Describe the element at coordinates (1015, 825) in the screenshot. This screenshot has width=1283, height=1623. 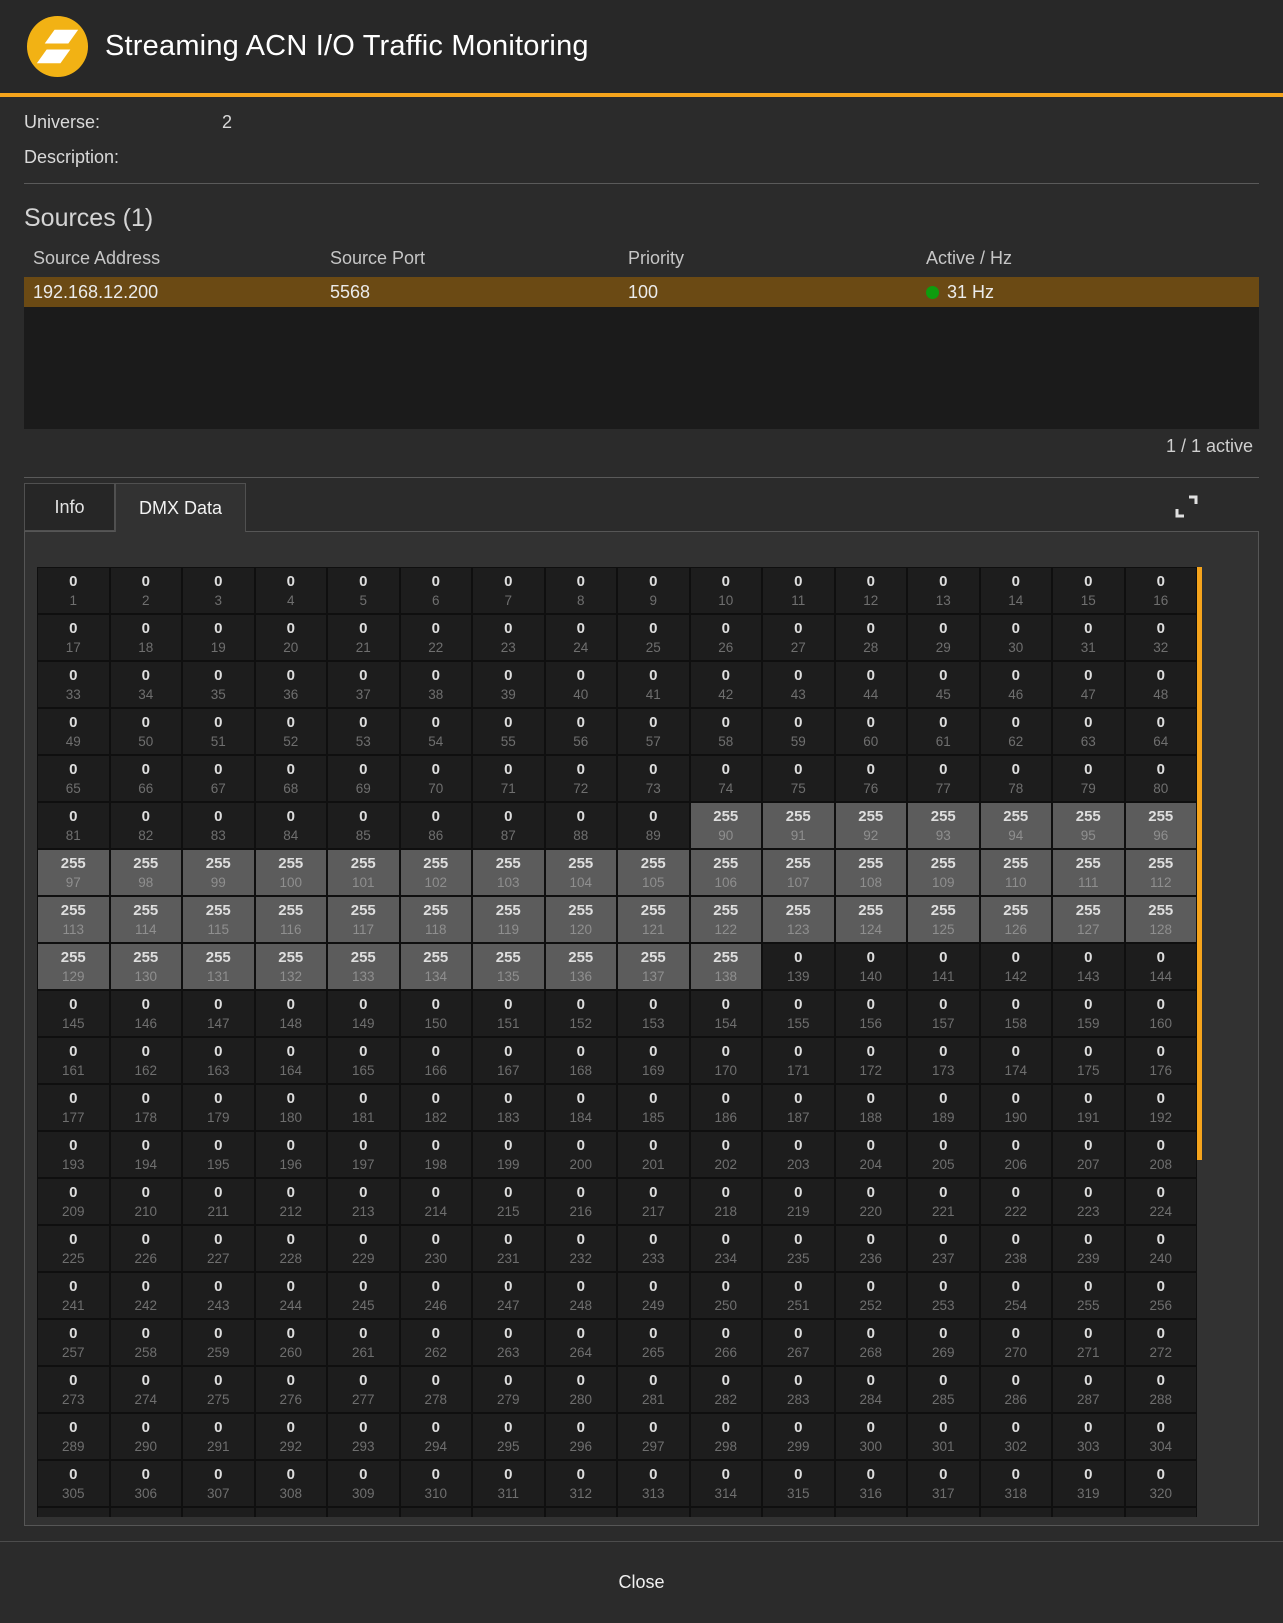
I see `dmx-cell: 255 94` at that location.